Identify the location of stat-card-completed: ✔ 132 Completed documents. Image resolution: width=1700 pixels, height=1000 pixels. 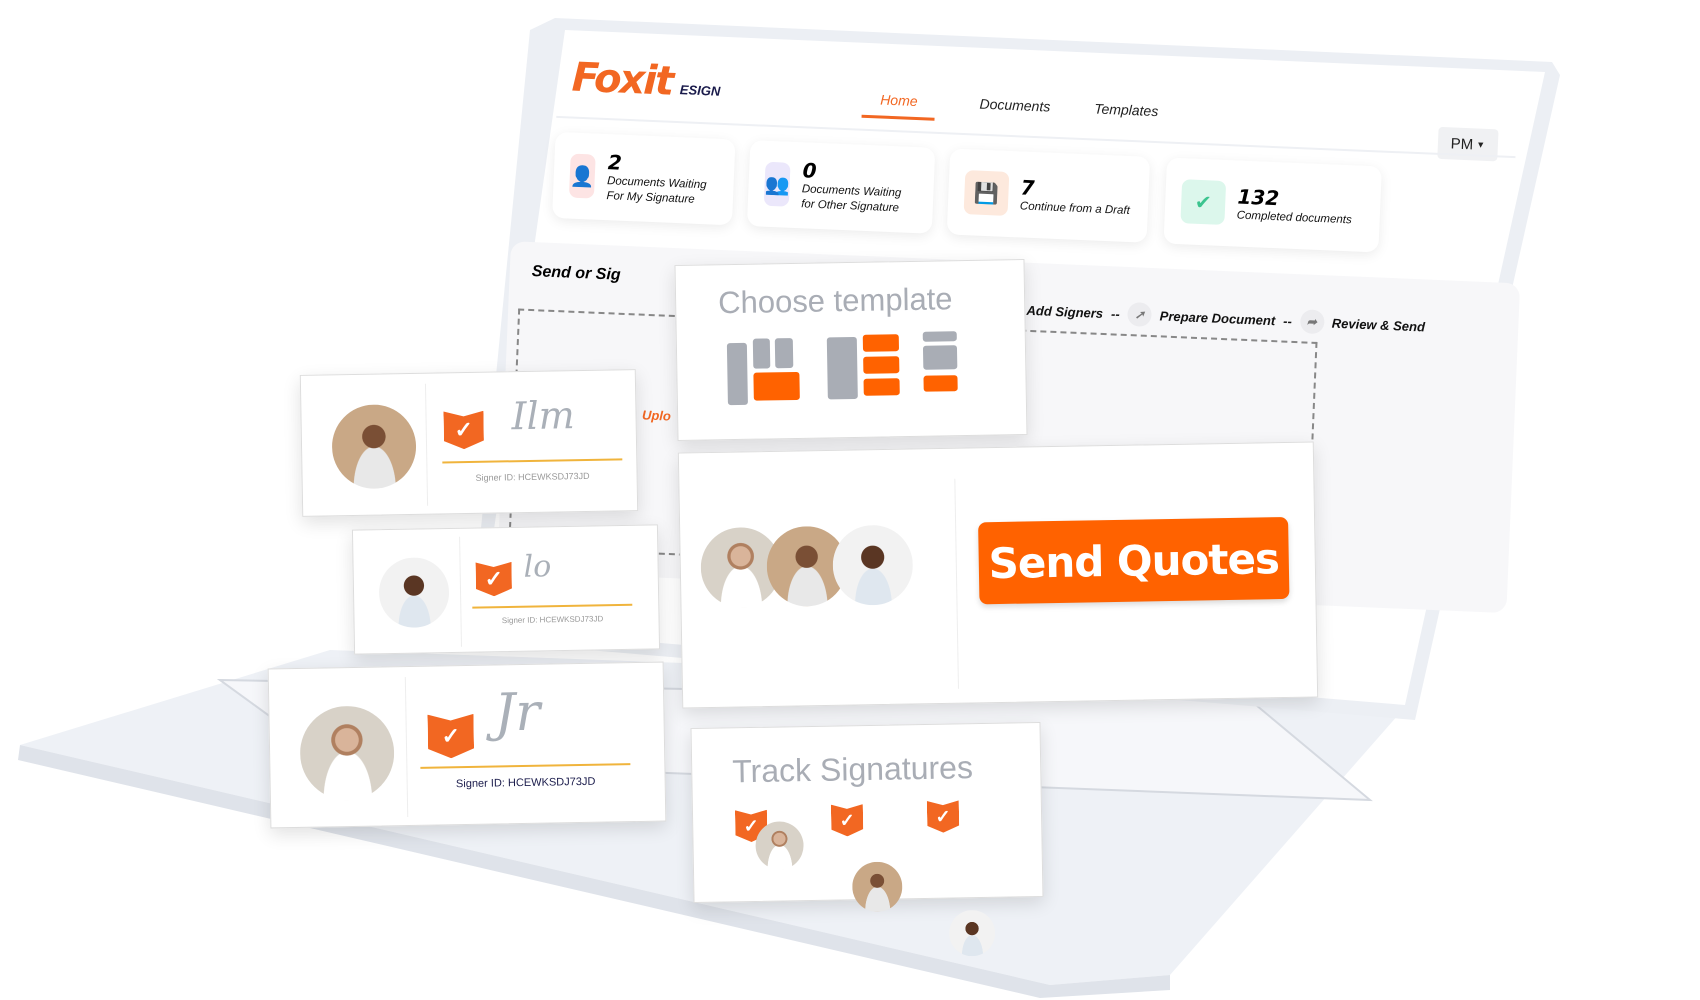
(1272, 205).